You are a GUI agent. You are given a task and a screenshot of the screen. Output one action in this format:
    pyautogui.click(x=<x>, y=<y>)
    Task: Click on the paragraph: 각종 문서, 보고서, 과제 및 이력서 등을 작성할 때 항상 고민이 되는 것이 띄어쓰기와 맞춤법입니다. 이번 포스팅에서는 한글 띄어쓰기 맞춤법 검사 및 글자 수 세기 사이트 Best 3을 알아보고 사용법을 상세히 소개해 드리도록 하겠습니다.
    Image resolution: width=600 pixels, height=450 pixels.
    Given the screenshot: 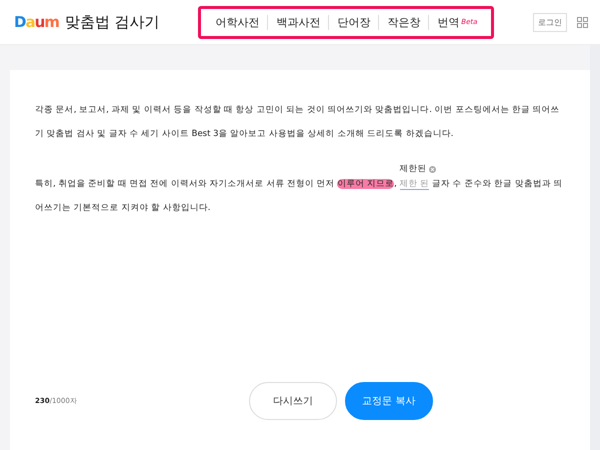 What is the action you would take?
    pyautogui.click(x=298, y=122)
    